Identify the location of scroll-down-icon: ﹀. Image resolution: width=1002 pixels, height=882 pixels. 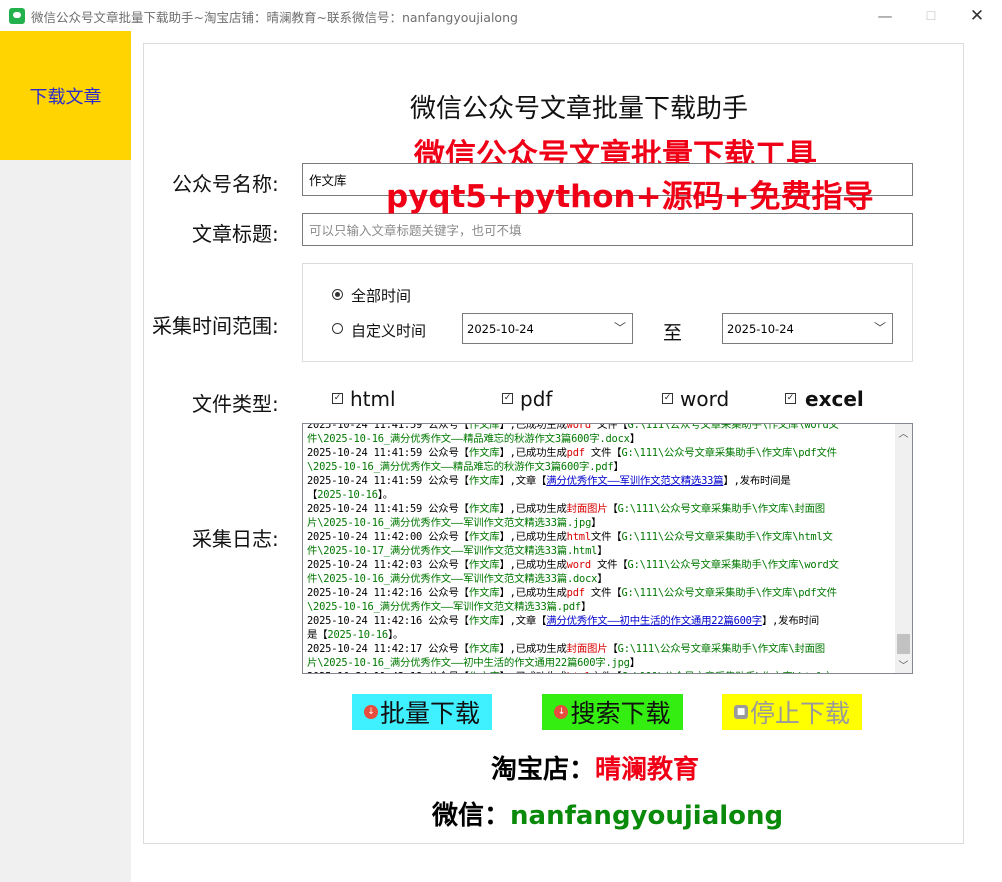
(903, 664).